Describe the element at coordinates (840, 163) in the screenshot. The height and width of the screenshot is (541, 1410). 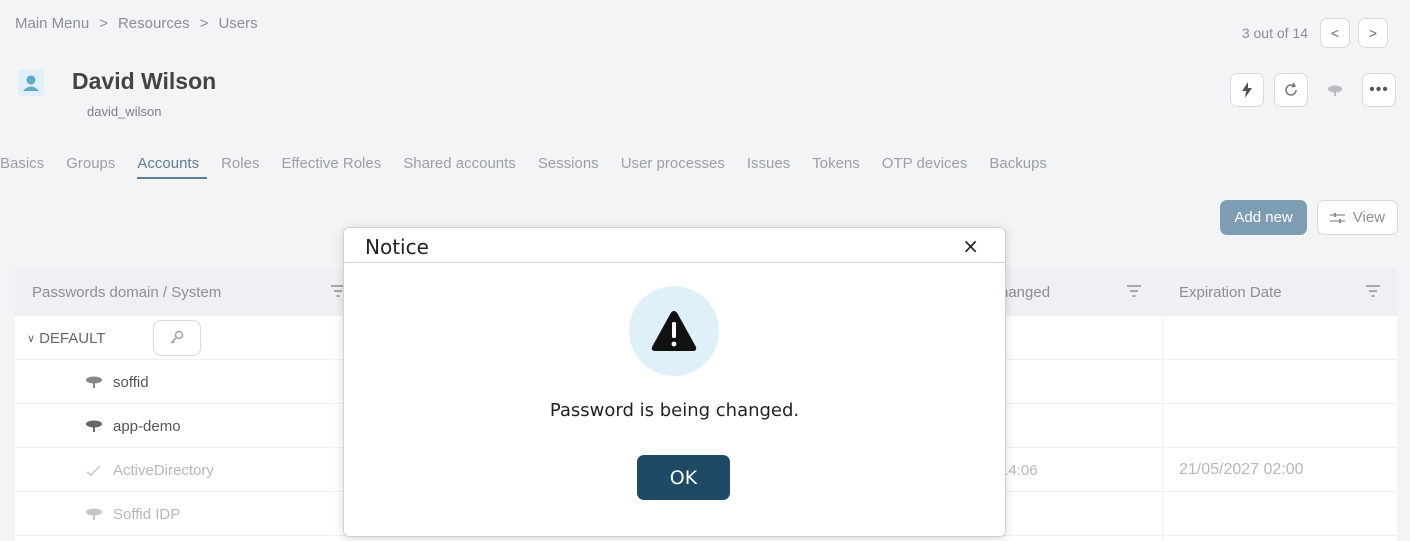
I see `tab-tokens: Tokens` at that location.